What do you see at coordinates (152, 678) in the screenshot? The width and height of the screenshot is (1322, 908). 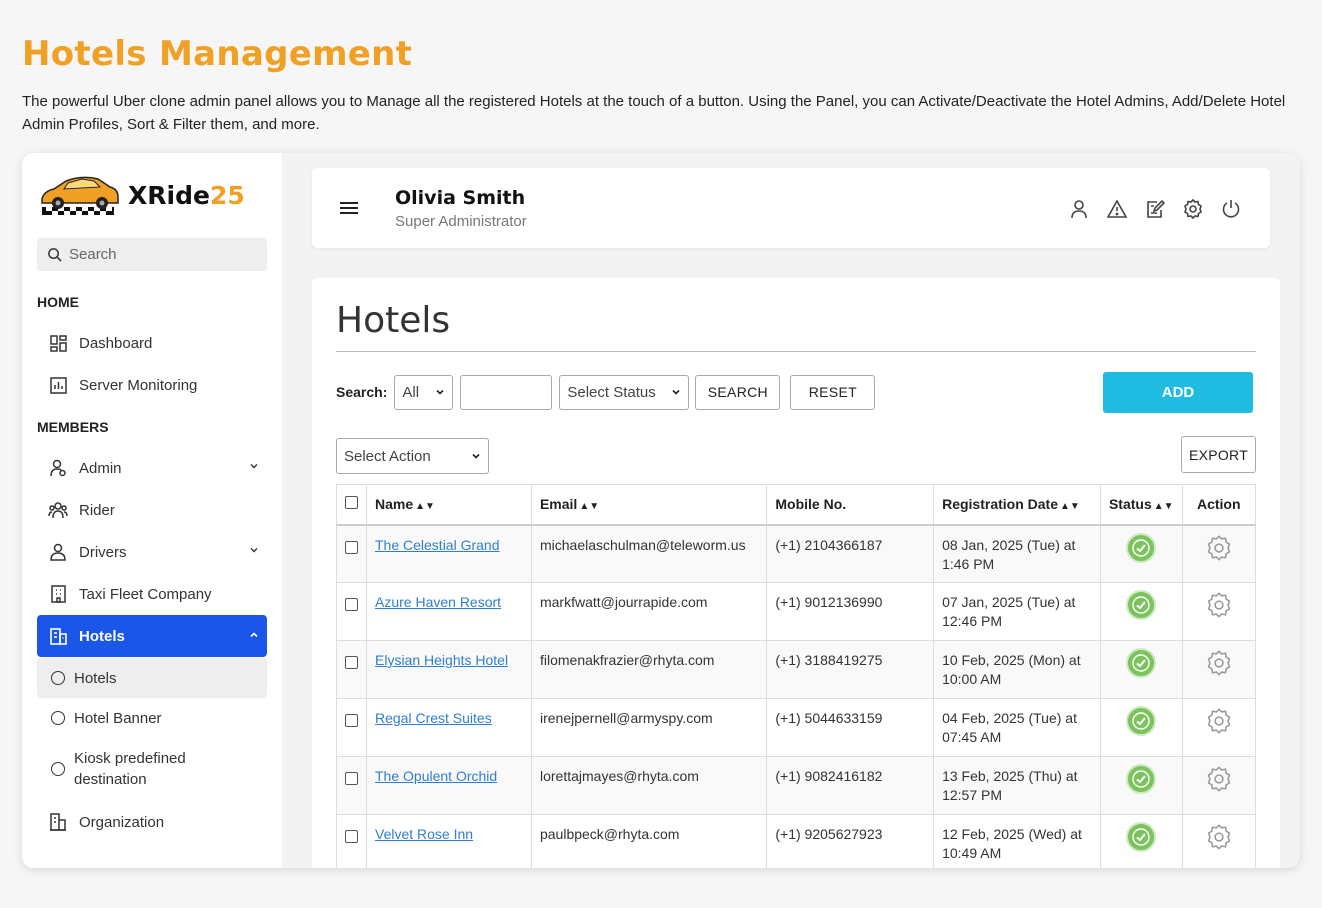 I see `sidebar-subitem-hotels: Hotels` at bounding box center [152, 678].